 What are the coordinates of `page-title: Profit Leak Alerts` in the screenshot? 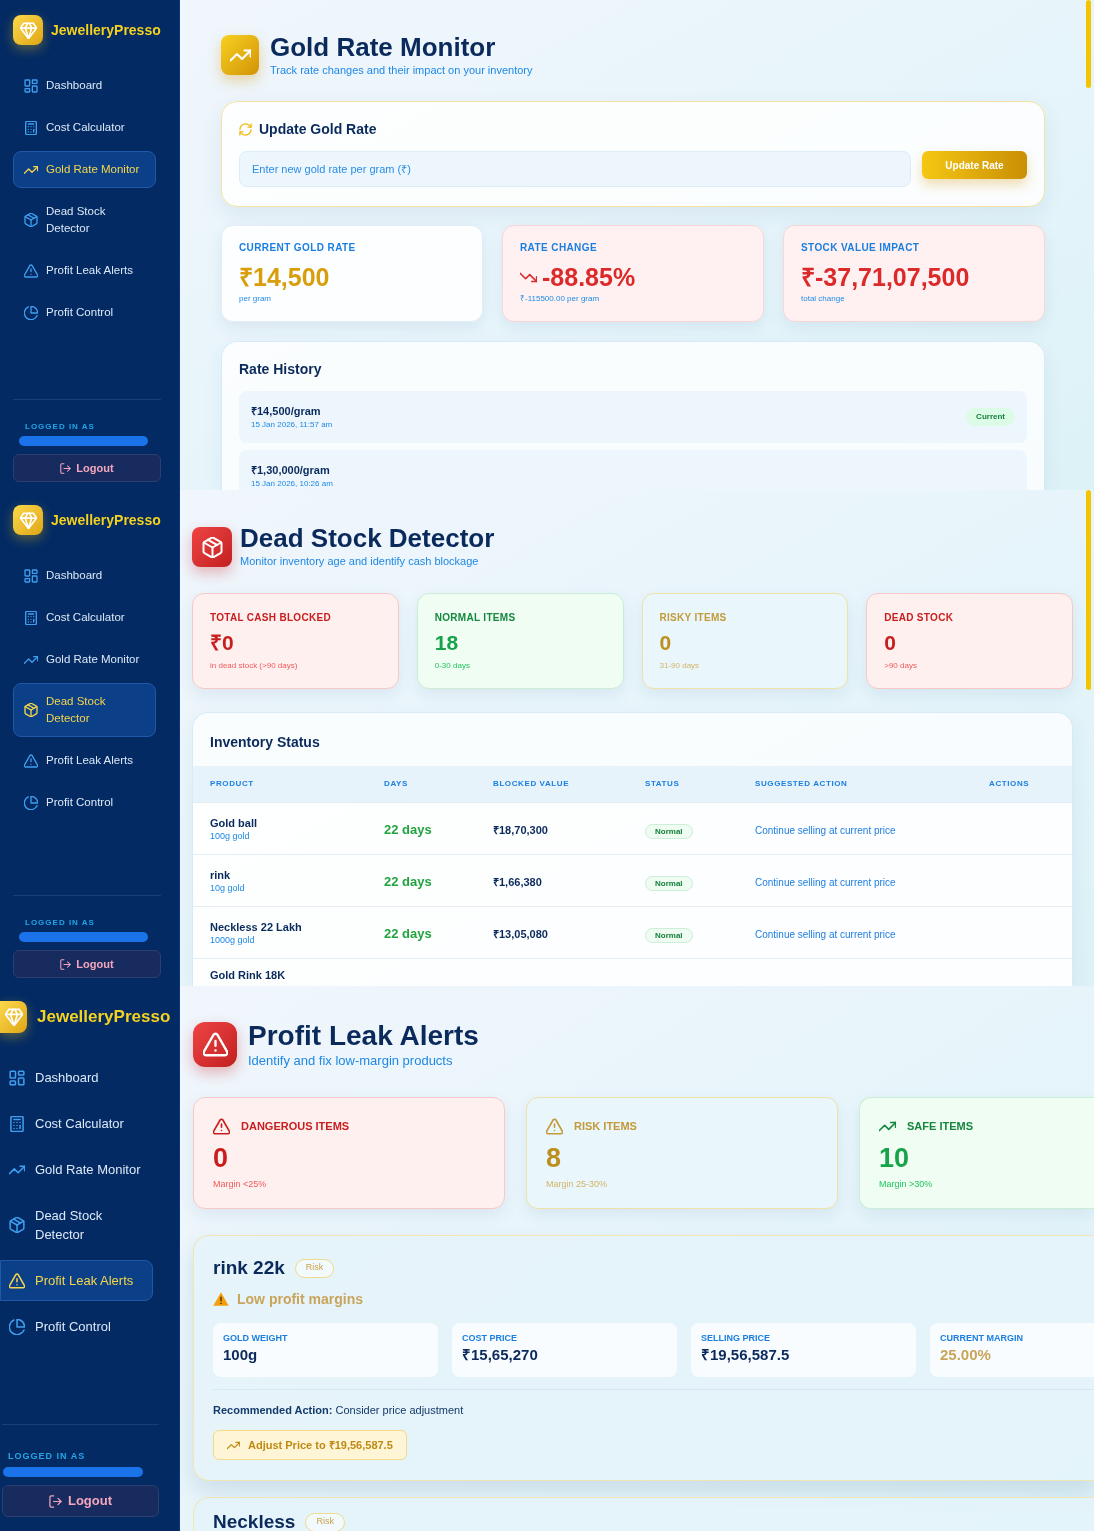 It's located at (363, 1036).